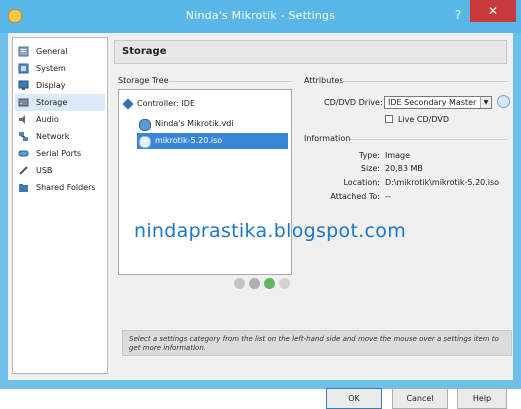  What do you see at coordinates (423, 119) in the screenshot?
I see `live-cd-label: Live CD/DVD` at bounding box center [423, 119].